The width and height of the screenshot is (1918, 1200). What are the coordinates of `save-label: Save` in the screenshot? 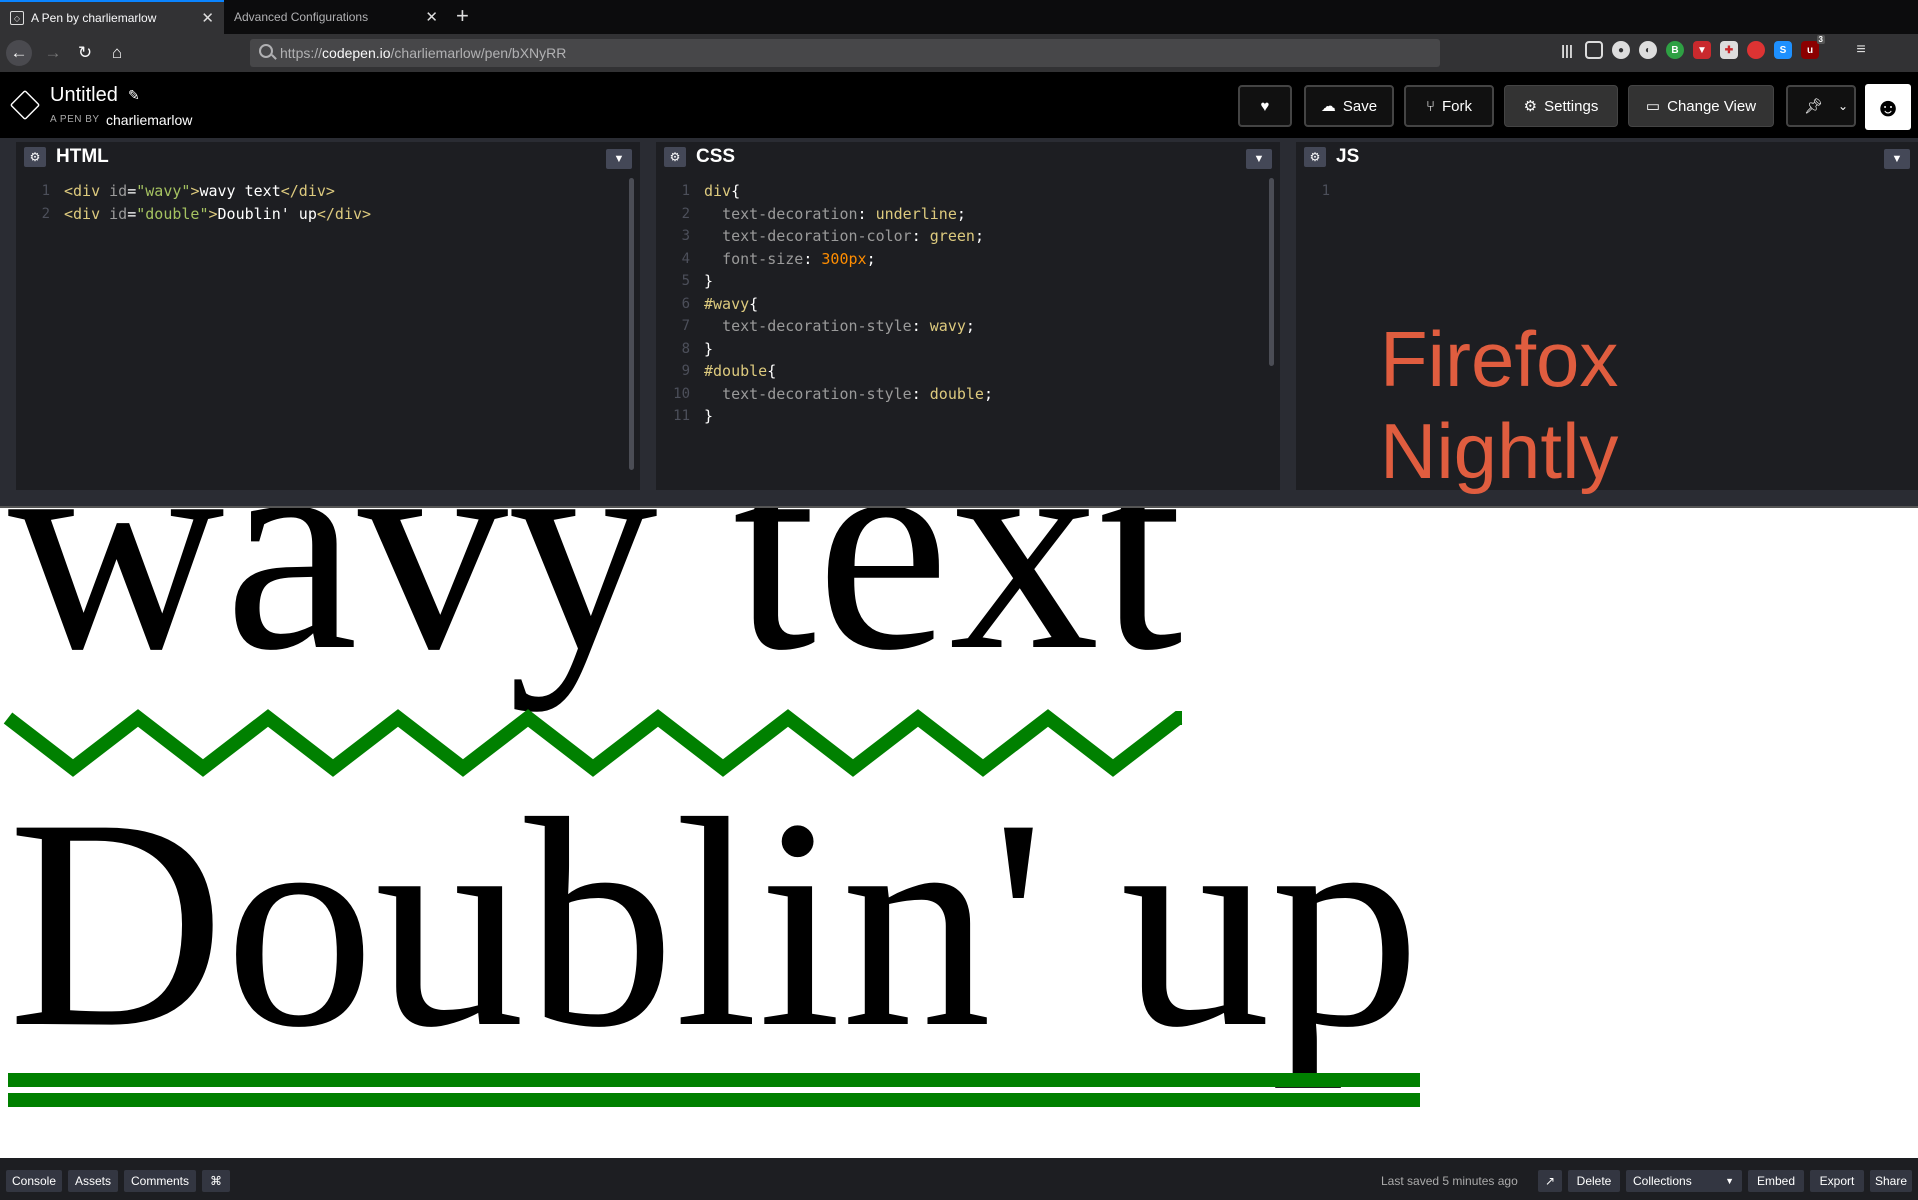 It's located at (1360, 106).